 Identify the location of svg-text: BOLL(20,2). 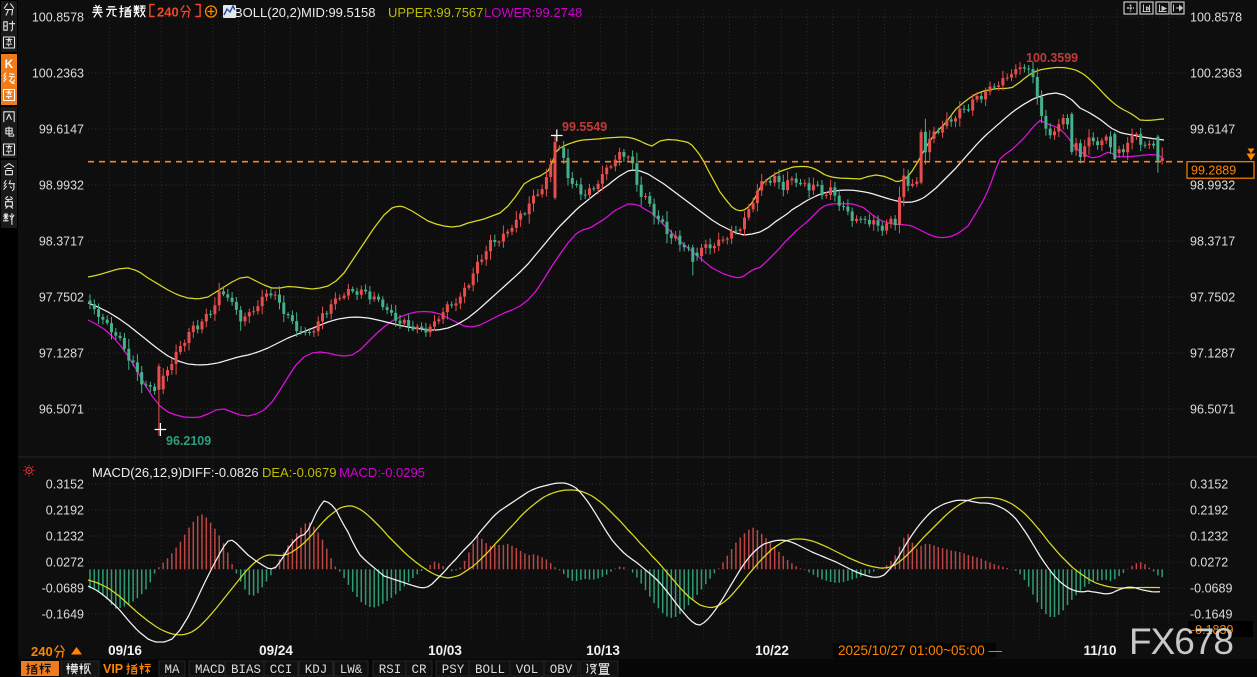
(267, 12).